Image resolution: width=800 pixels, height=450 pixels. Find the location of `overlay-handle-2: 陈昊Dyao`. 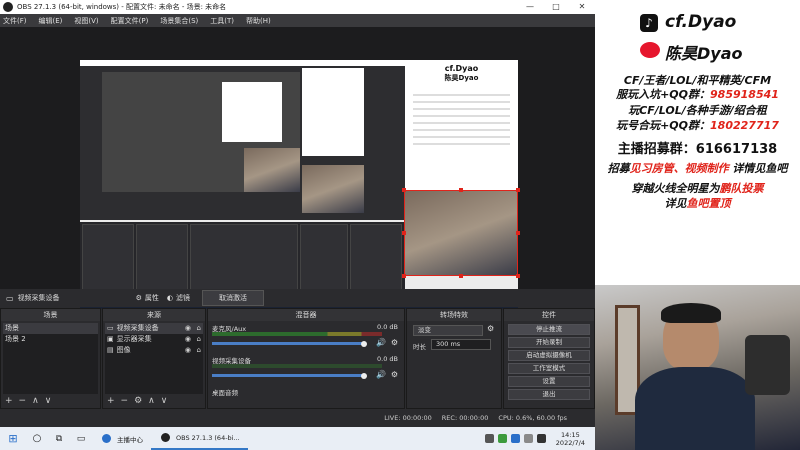

overlay-handle-2: 陈昊Dyao is located at coordinates (704, 53).